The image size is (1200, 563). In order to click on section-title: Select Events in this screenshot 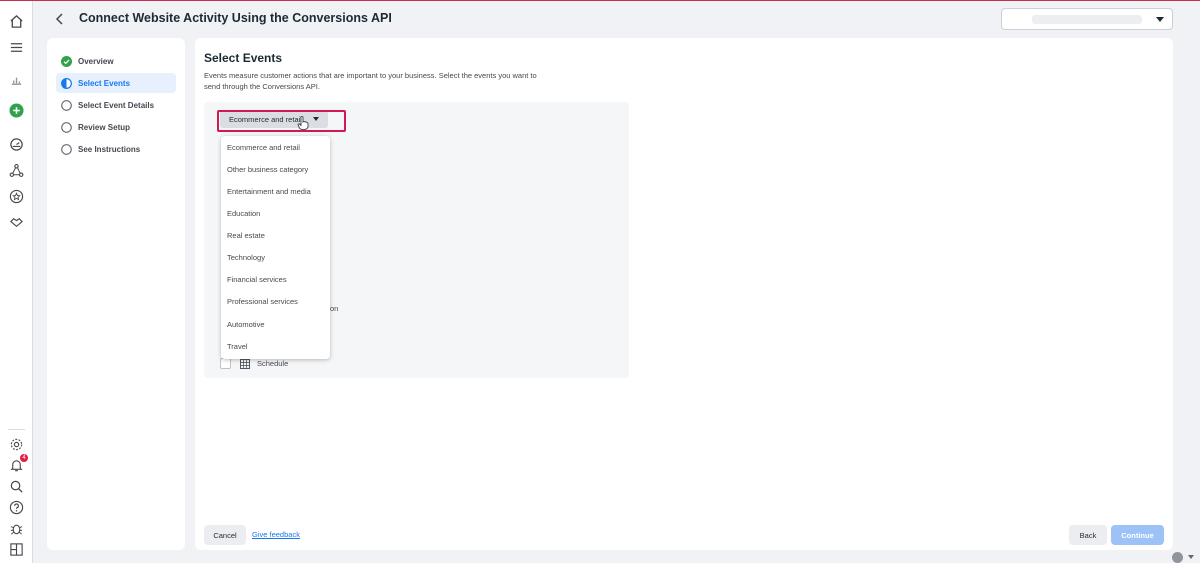, I will do `click(243, 58)`.